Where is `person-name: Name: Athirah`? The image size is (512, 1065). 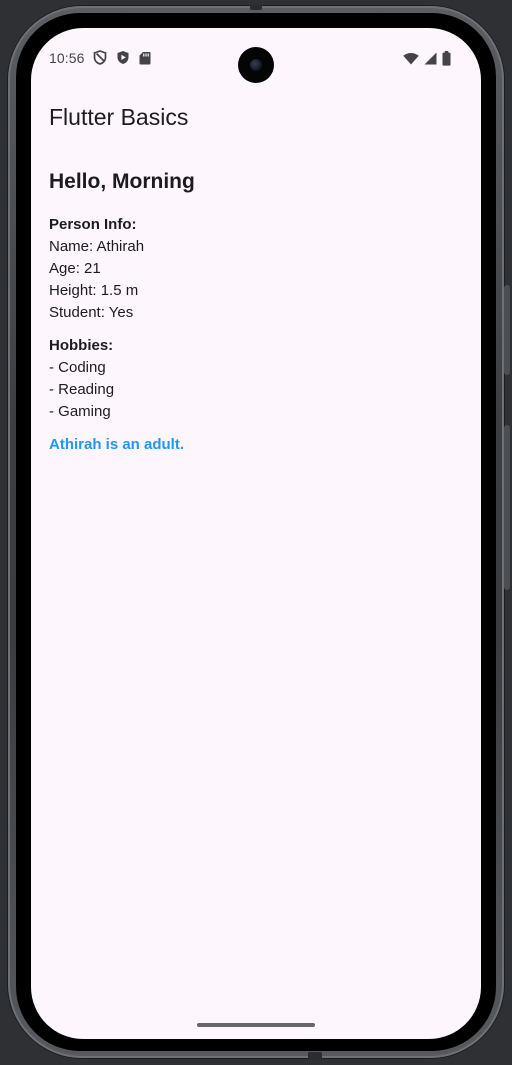 person-name: Name: Athirah is located at coordinates (97, 246).